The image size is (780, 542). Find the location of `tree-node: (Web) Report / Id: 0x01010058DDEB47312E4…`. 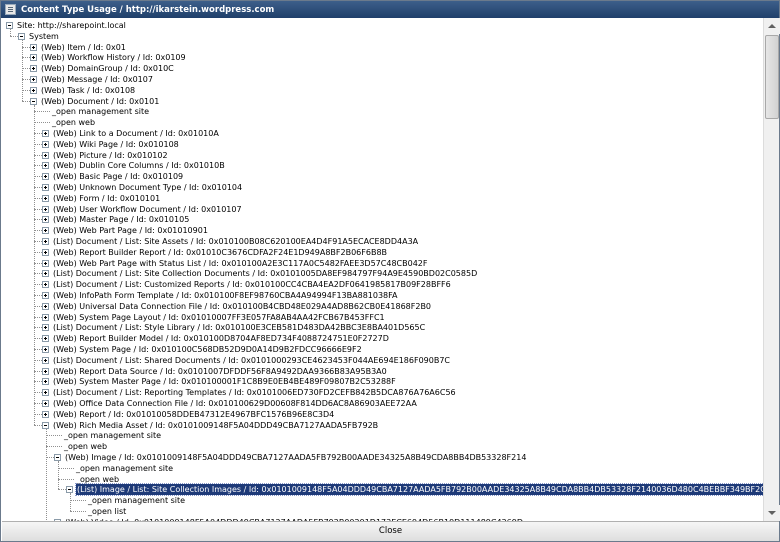

tree-node: (Web) Report / Id: 0x01010058DDEB47312E4… is located at coordinates (382, 414).